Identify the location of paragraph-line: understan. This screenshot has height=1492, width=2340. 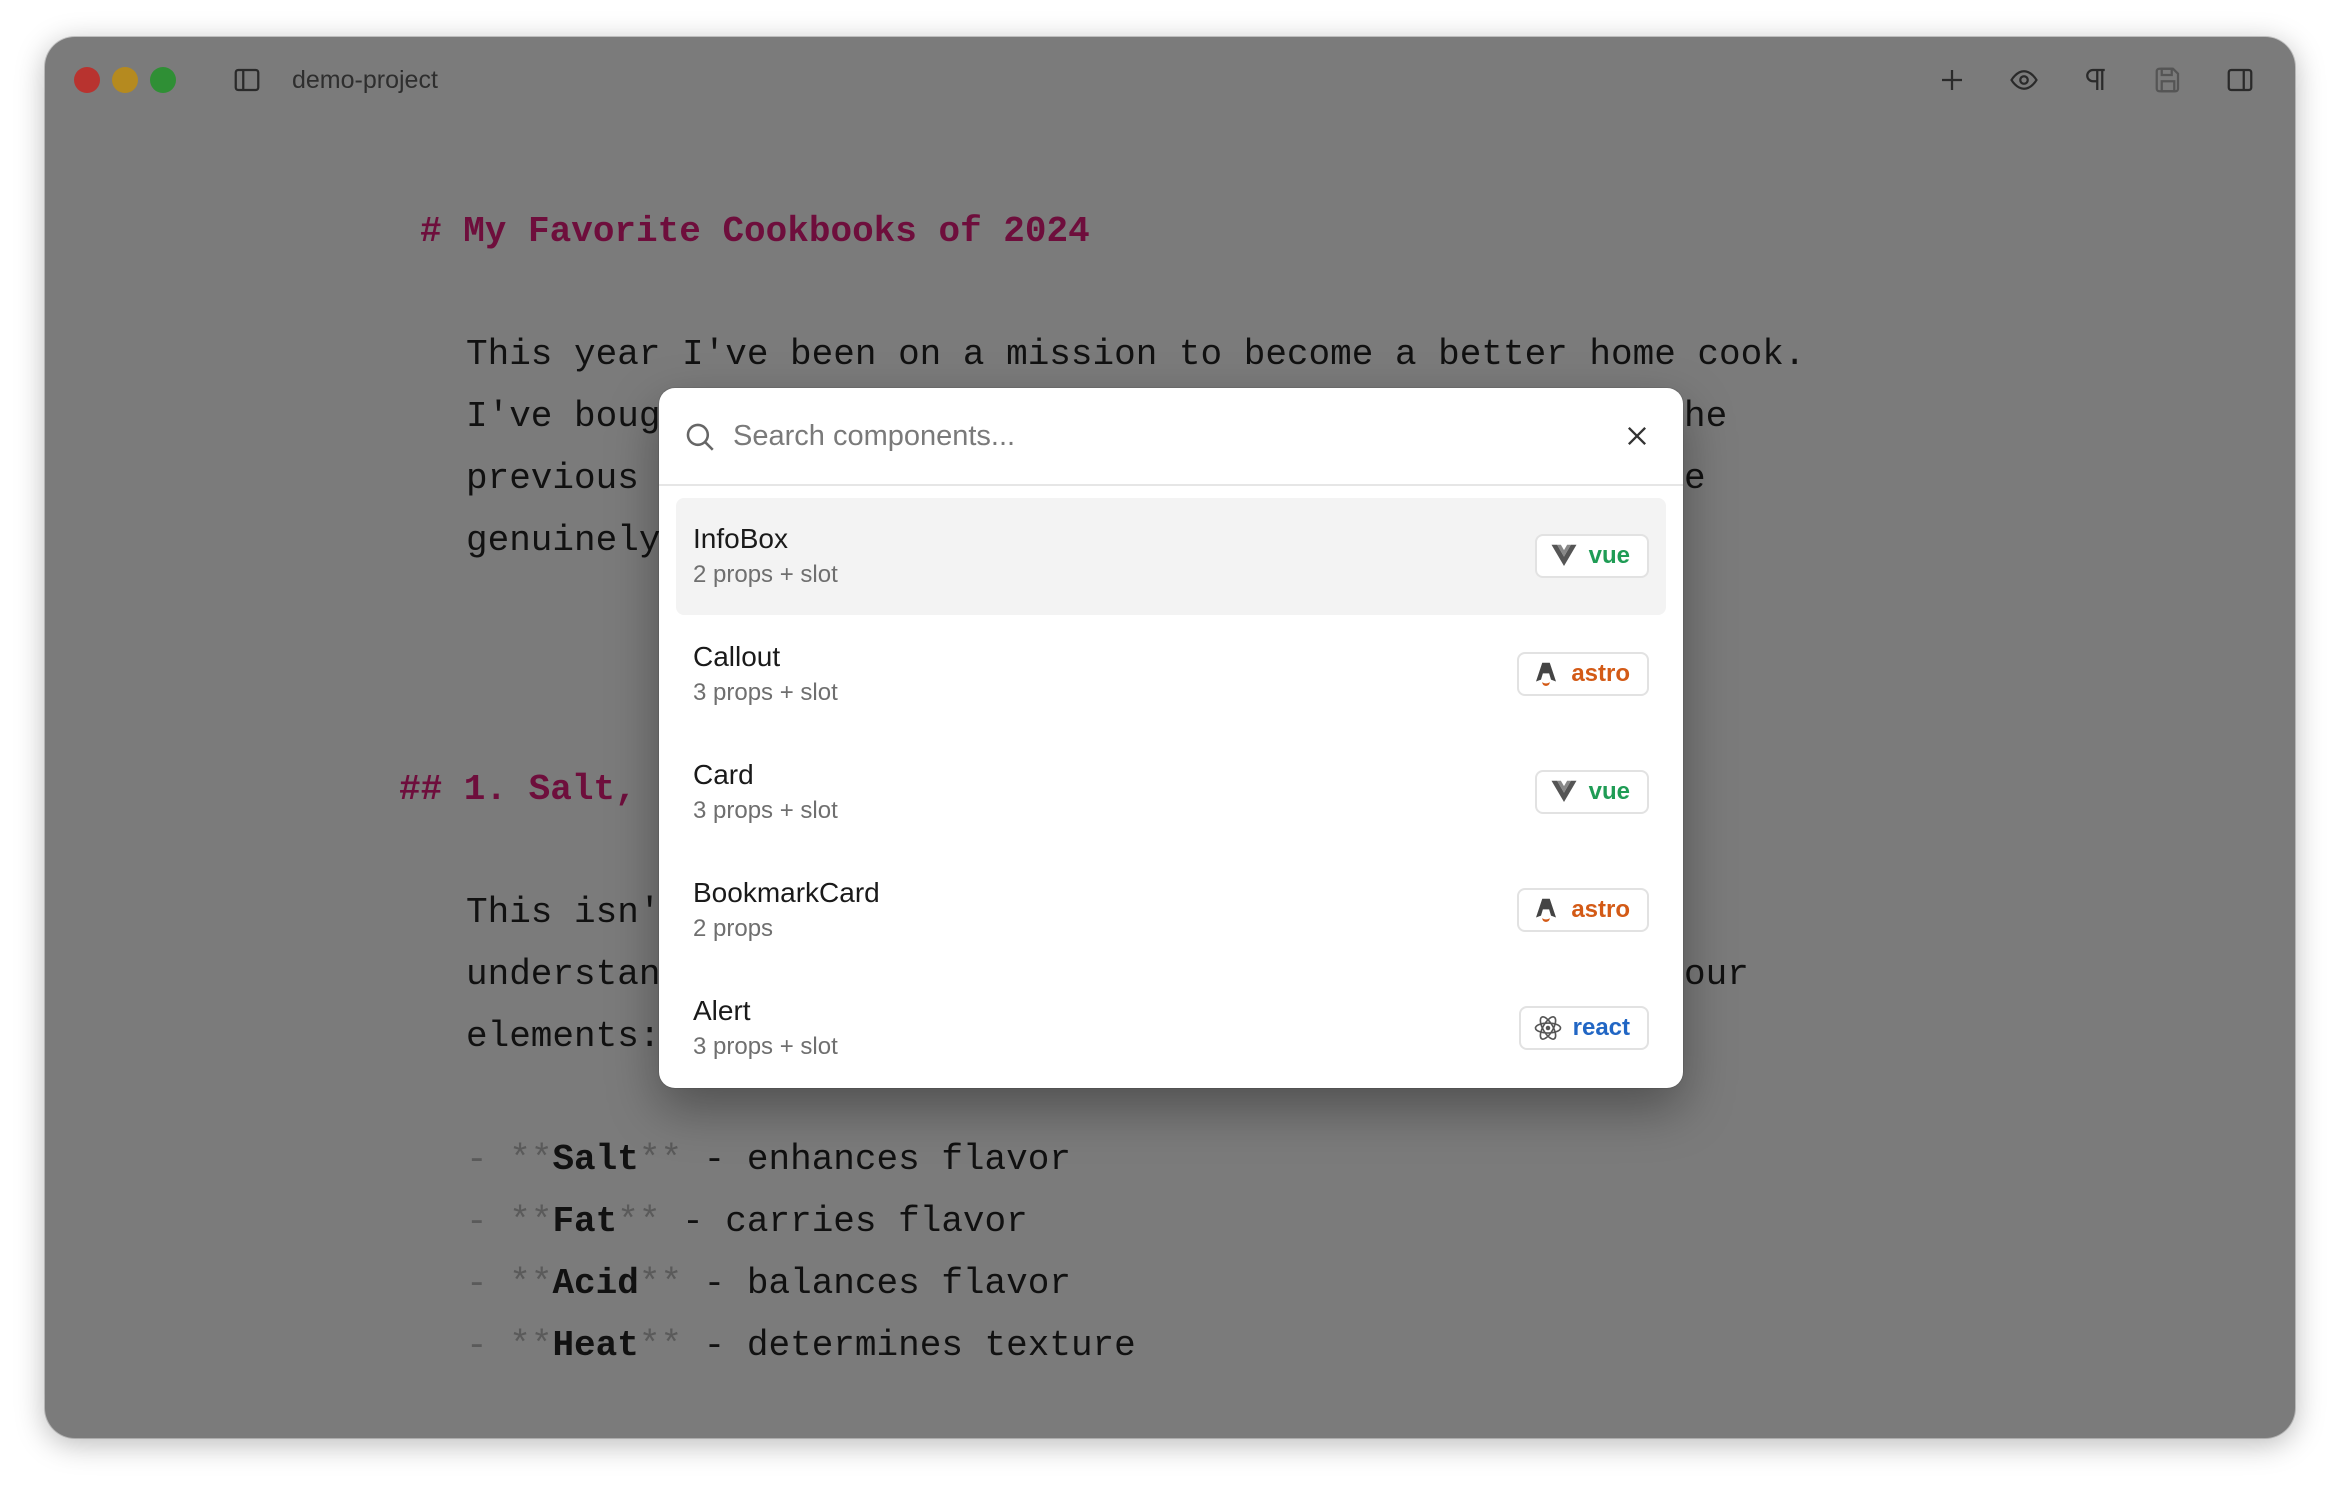
(563, 974).